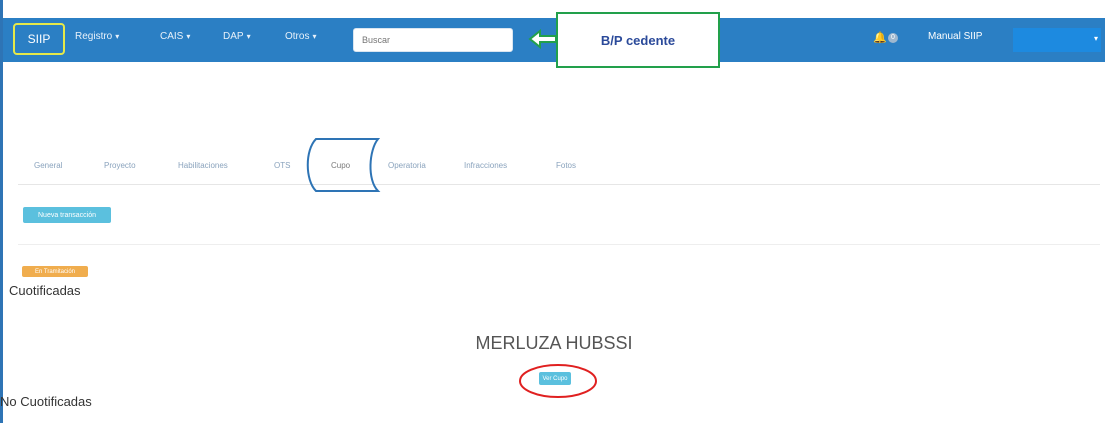 The width and height of the screenshot is (1108, 423). Describe the element at coordinates (559, 244) in the screenshot. I see `divider` at that location.